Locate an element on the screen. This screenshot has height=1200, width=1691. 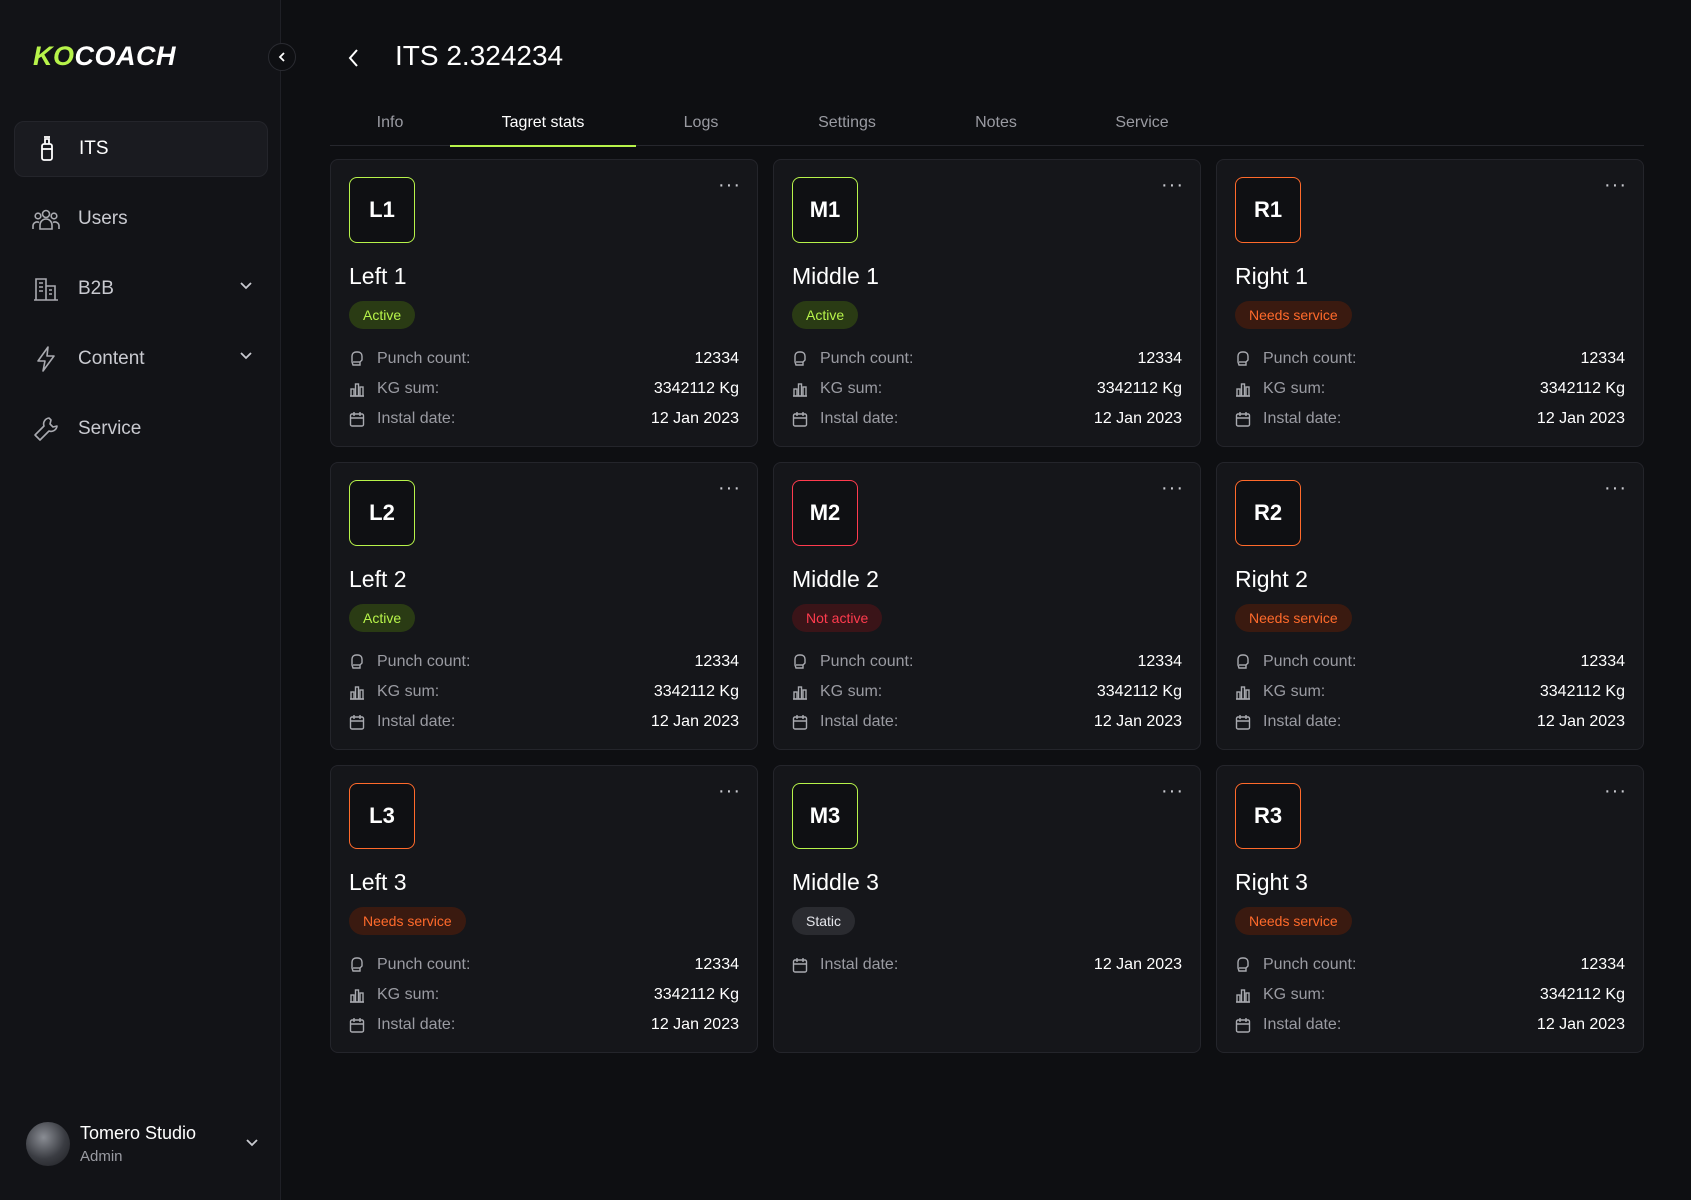
target-code-badge: R2 is located at coordinates (1268, 513).